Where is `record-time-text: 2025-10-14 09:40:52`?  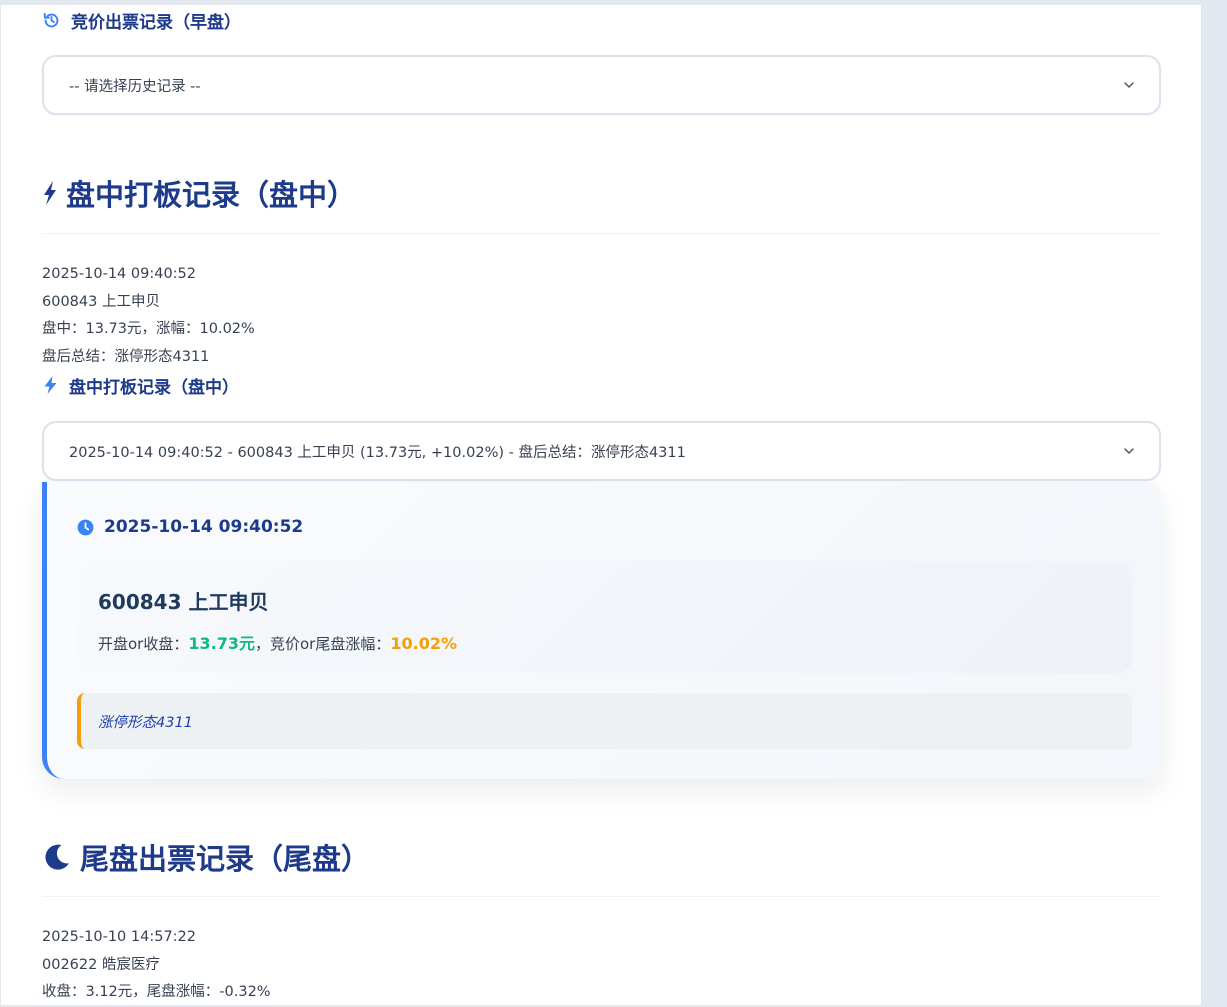
record-time-text: 2025-10-14 09:40:52 is located at coordinates (204, 527).